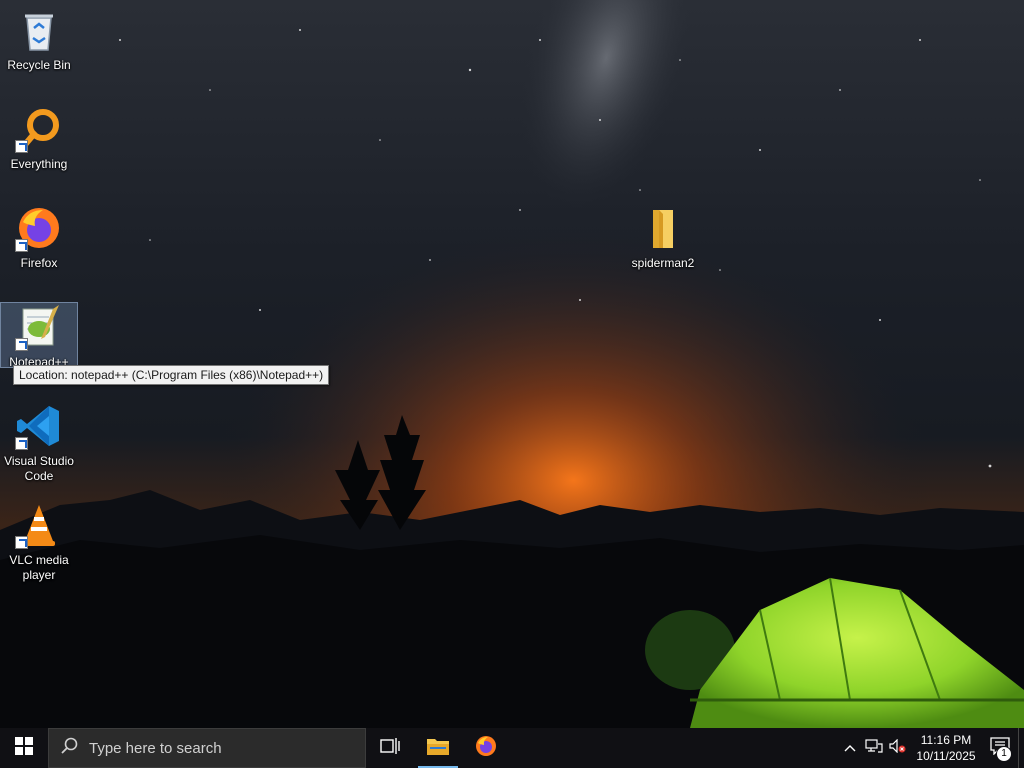  I want to click on desktop-icon-vscode: Visual Studio Code, so click(39, 443).